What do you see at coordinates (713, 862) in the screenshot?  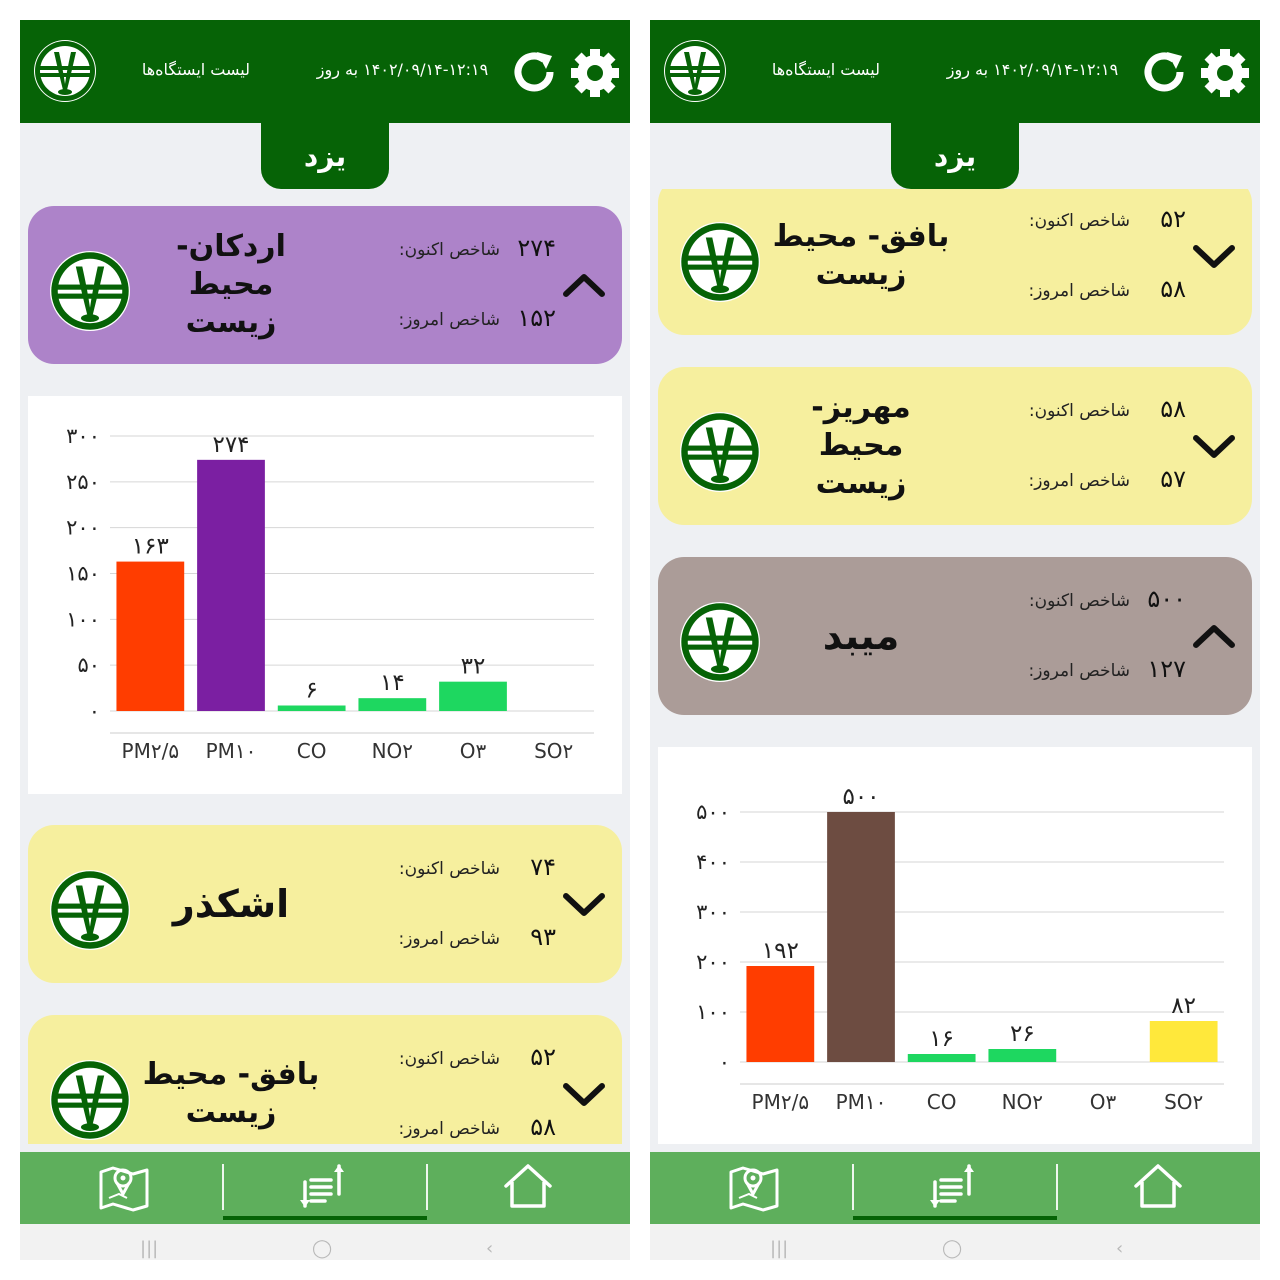 I see `y-tick-label: ۴۰۰` at bounding box center [713, 862].